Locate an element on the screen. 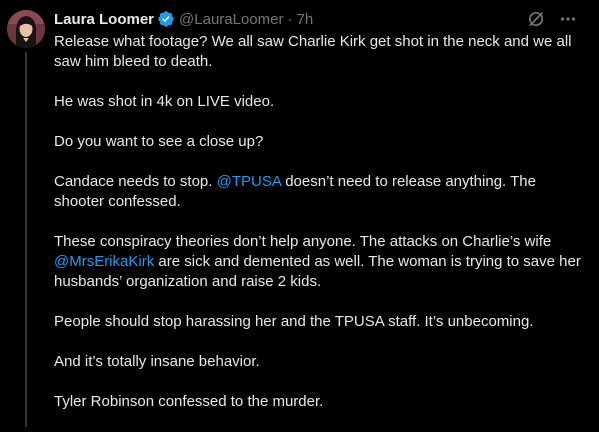  mention-link-mrserikakirk: @MrsErikaKirk is located at coordinates (104, 261).